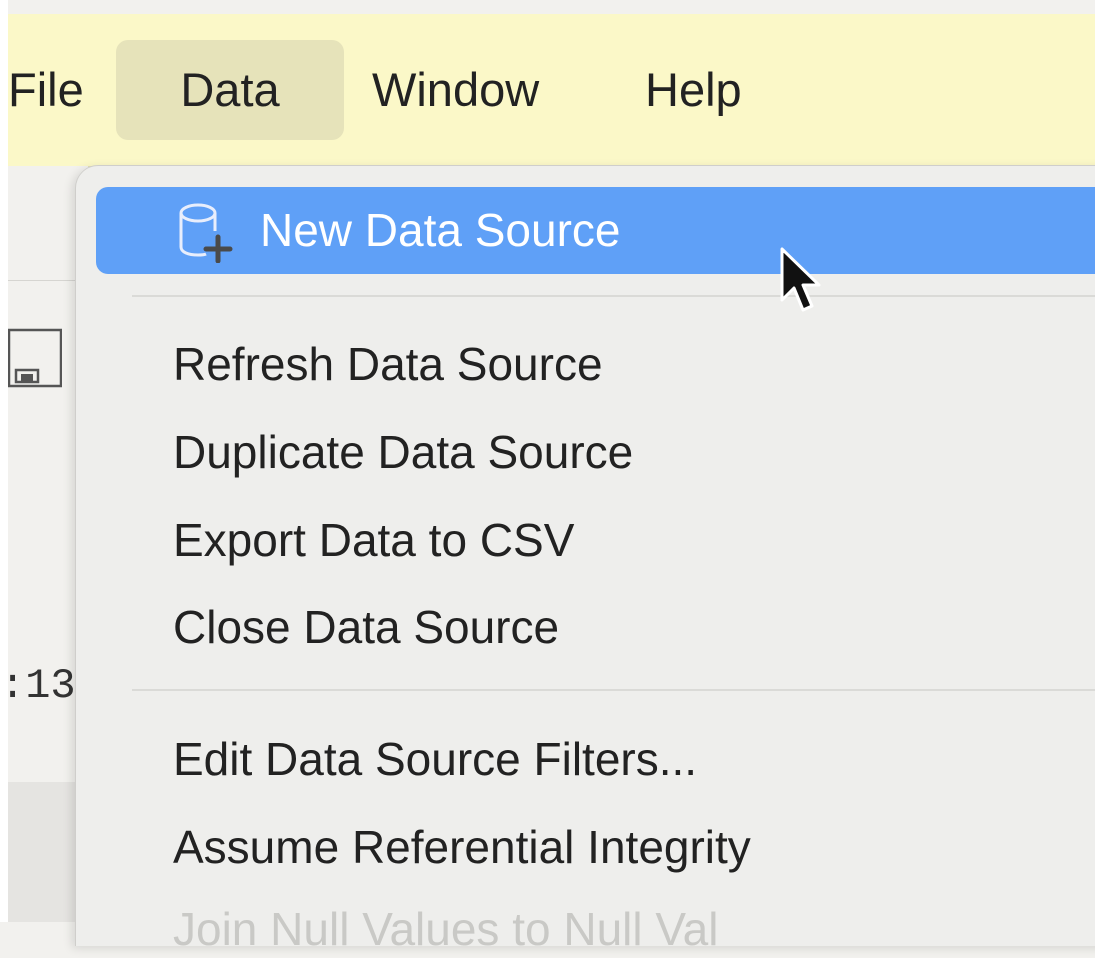 Image resolution: width=1095 pixels, height=958 pixels. What do you see at coordinates (455, 90) in the screenshot?
I see `menu-window: Window` at bounding box center [455, 90].